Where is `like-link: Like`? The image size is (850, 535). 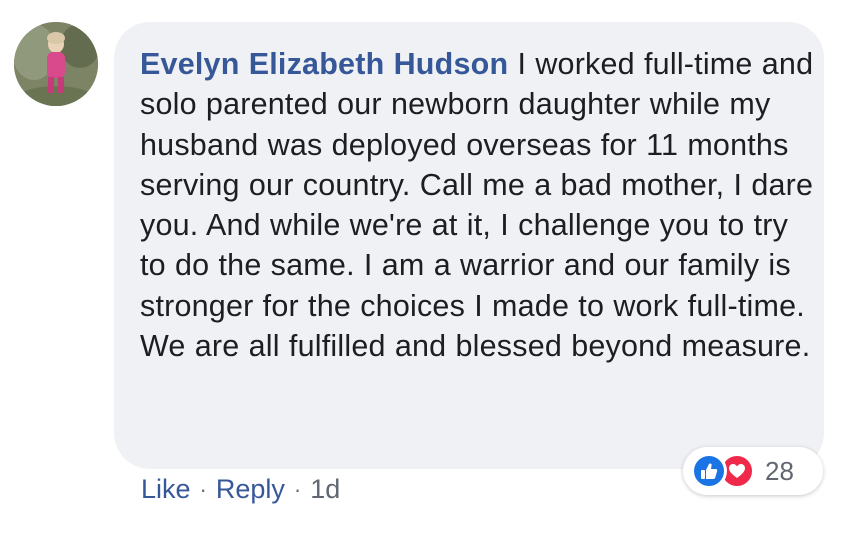 like-link: Like is located at coordinates (166, 489).